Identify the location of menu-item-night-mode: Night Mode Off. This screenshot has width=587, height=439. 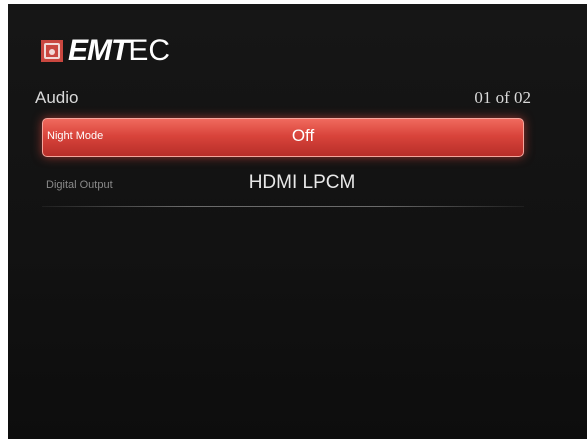
(283, 137).